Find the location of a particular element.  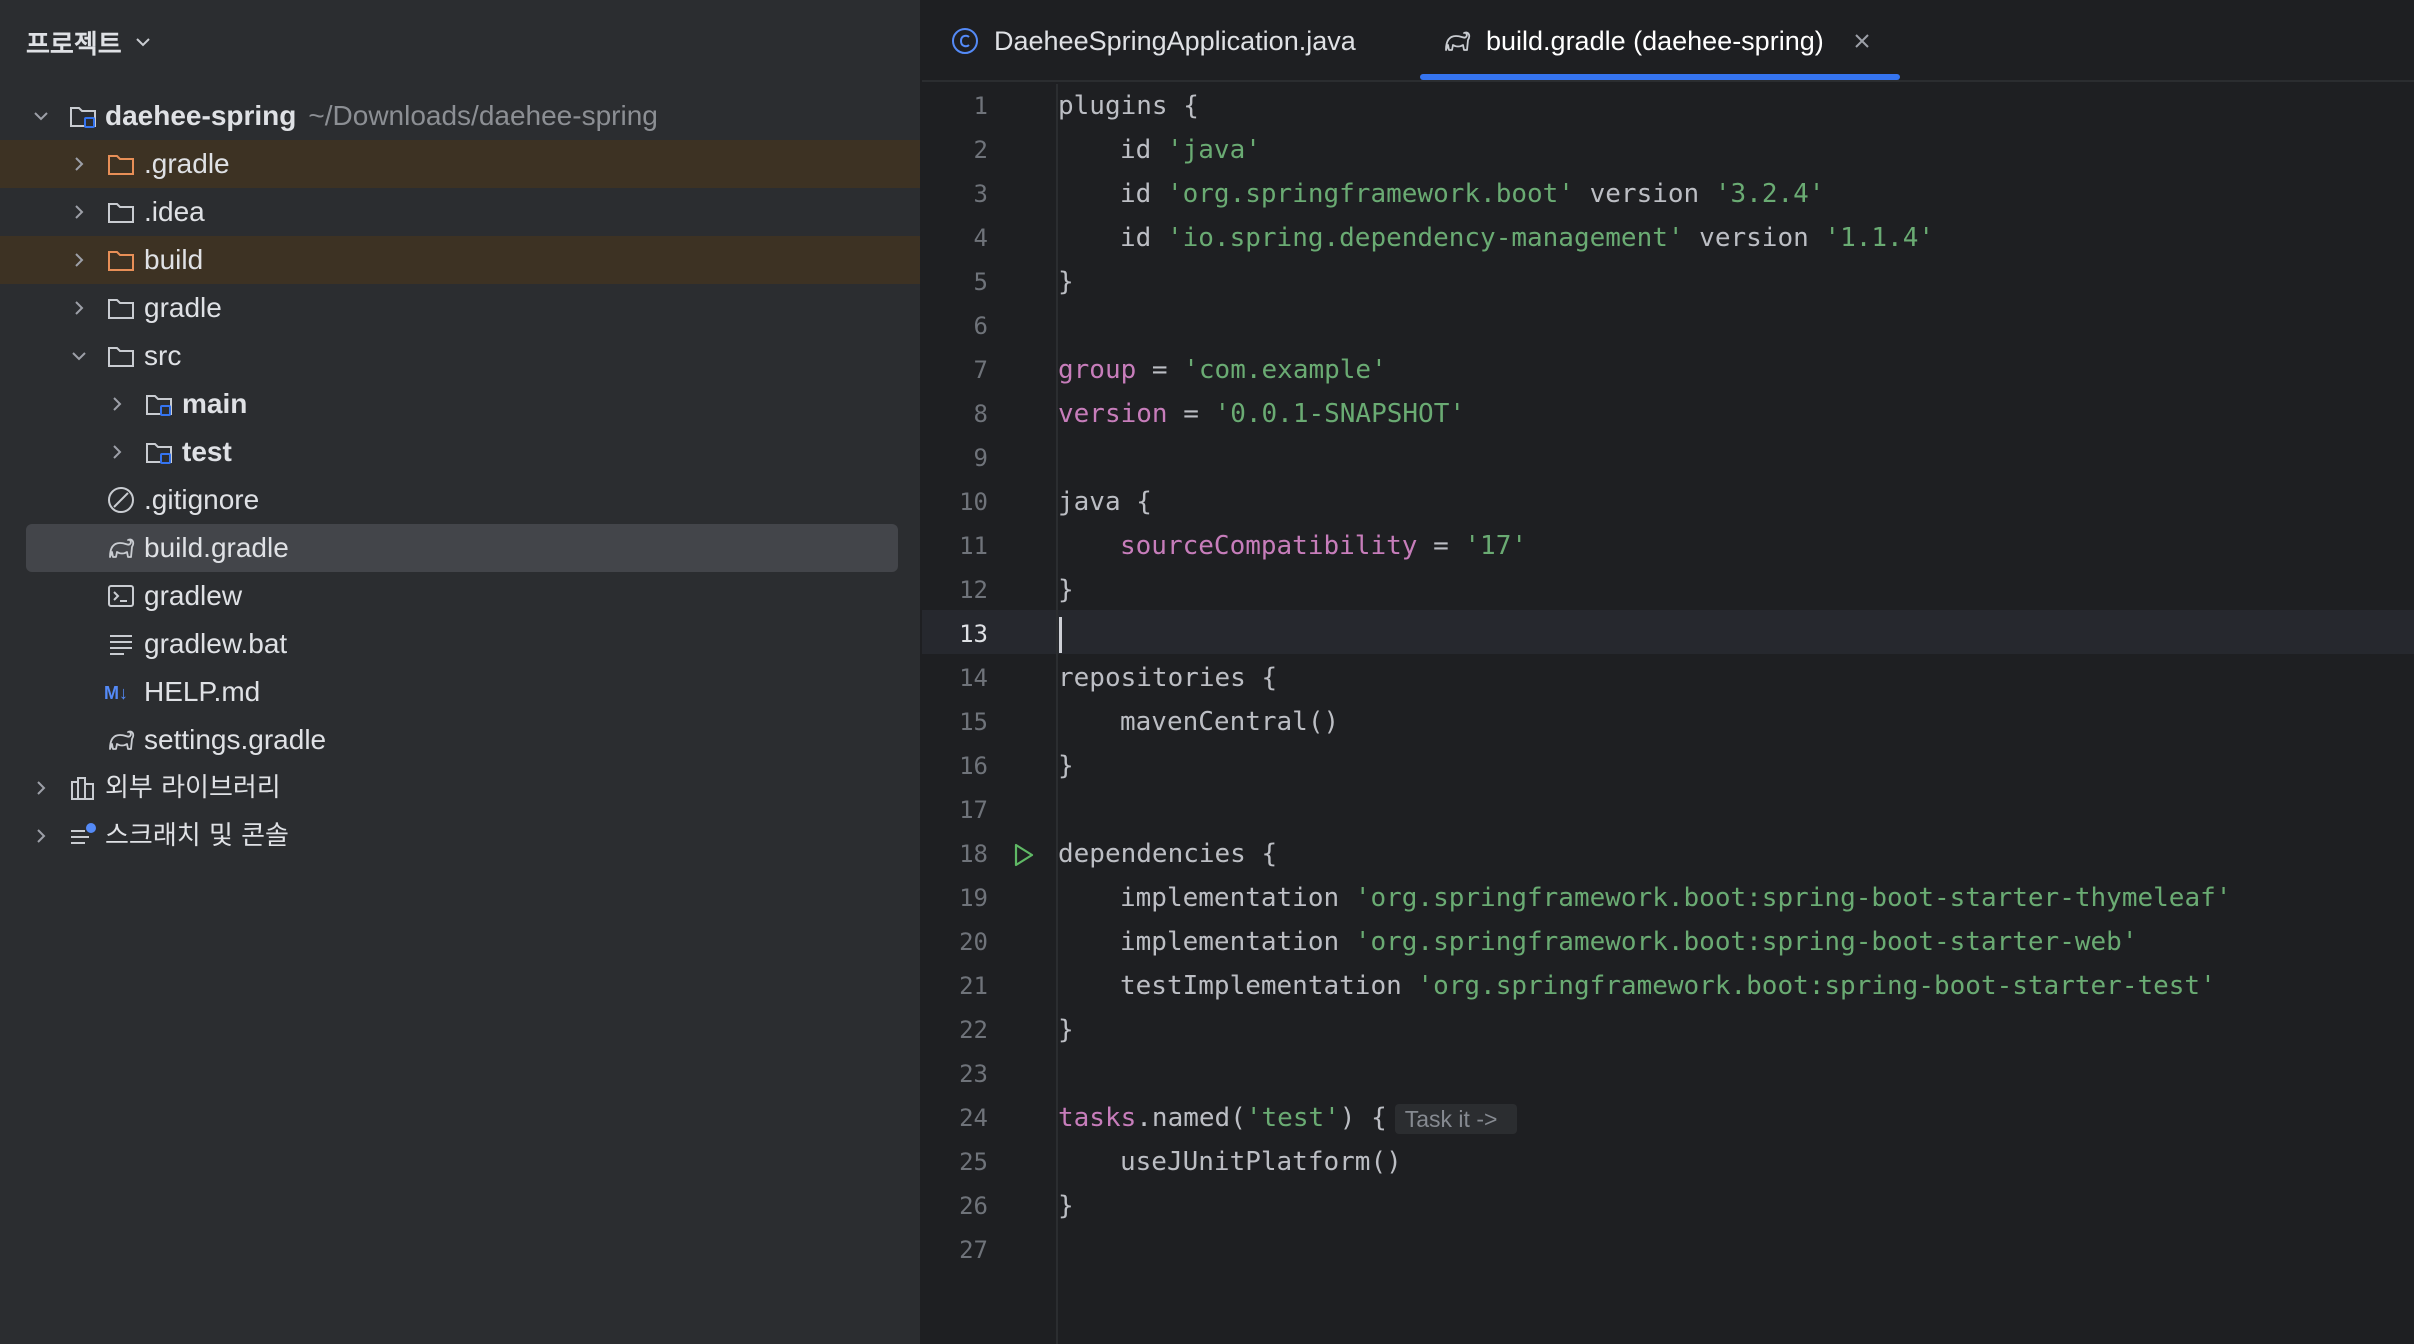

run-gutter-icon is located at coordinates (1023, 855).